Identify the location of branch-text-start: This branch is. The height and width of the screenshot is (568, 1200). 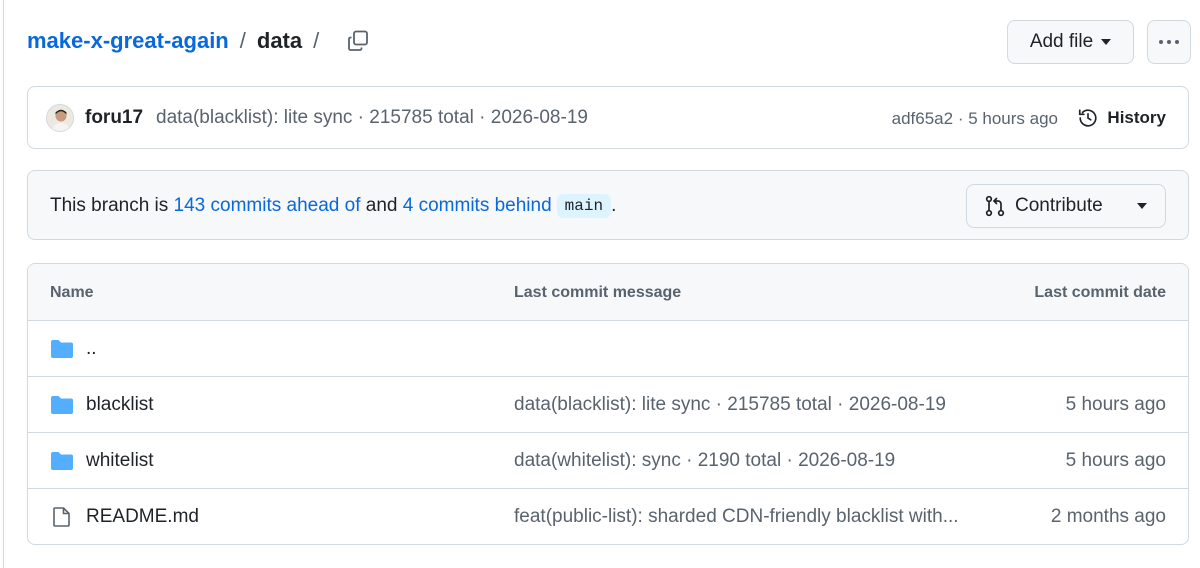
(112, 205).